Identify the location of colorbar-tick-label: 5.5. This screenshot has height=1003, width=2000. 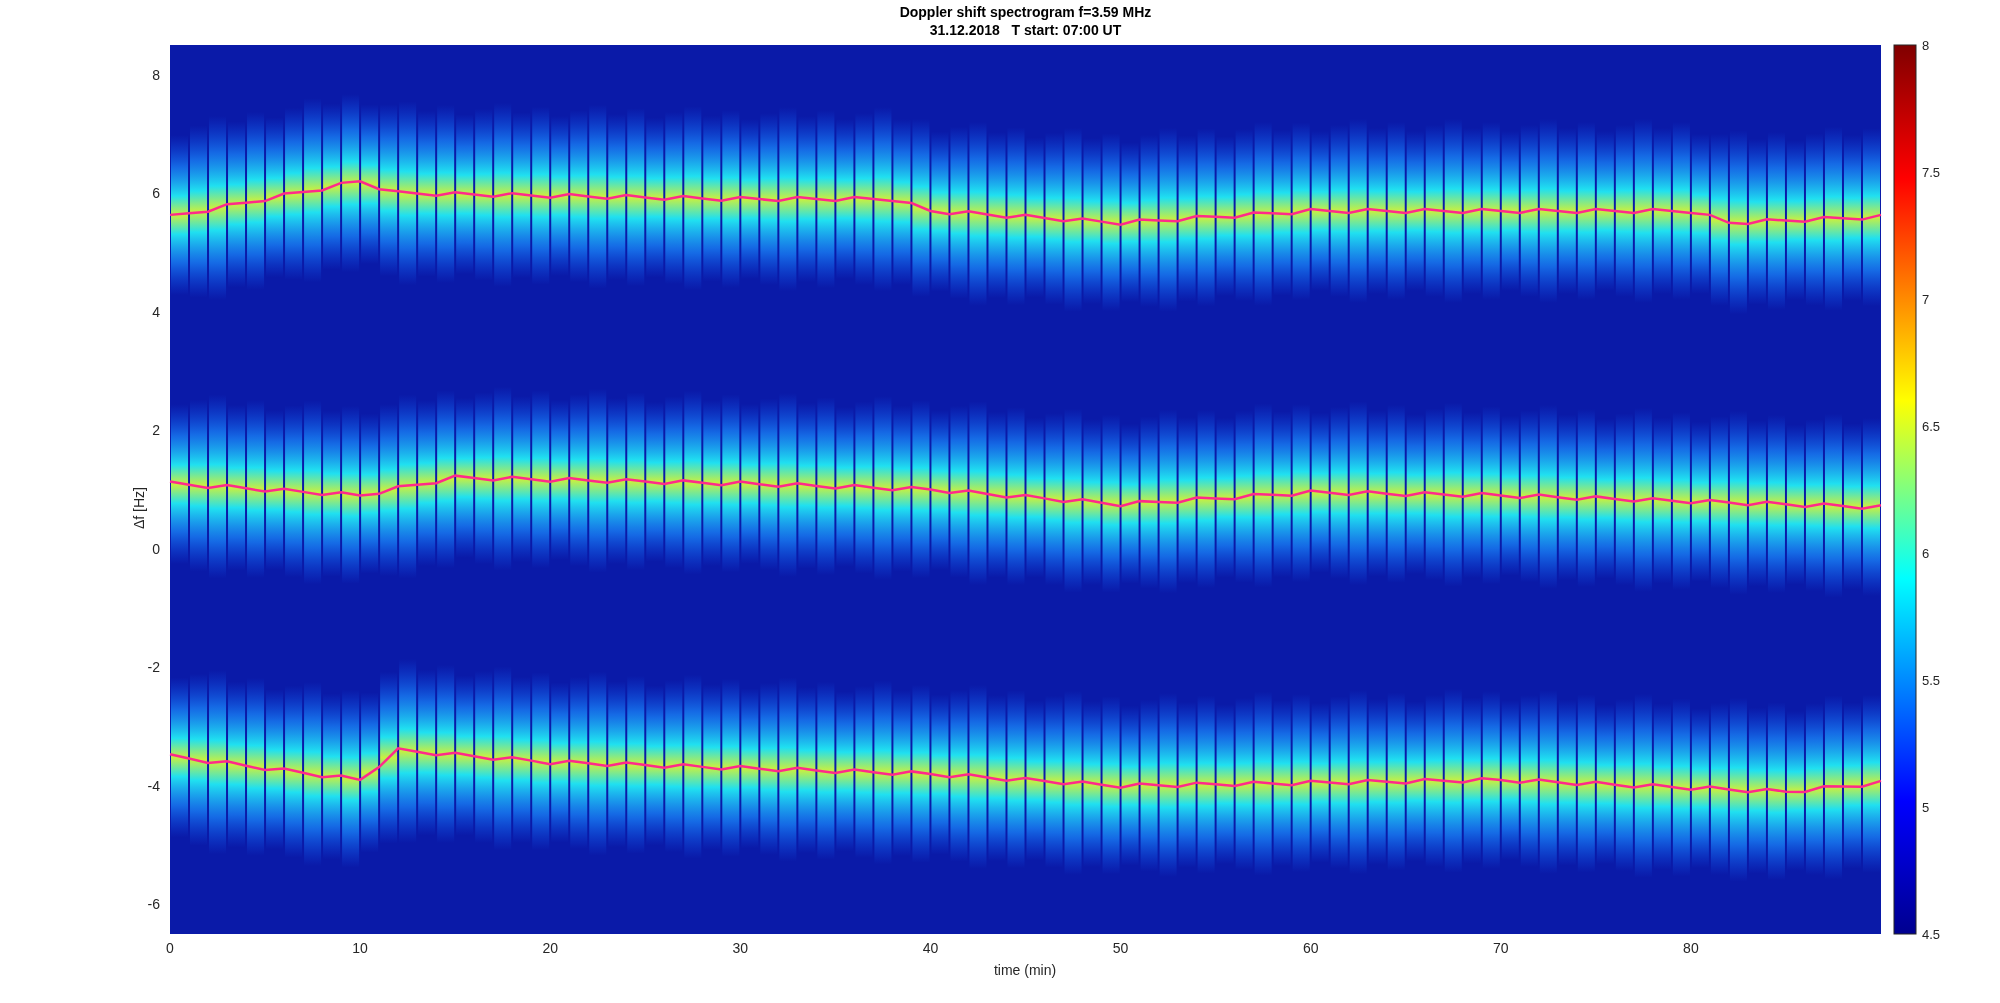
(1931, 680).